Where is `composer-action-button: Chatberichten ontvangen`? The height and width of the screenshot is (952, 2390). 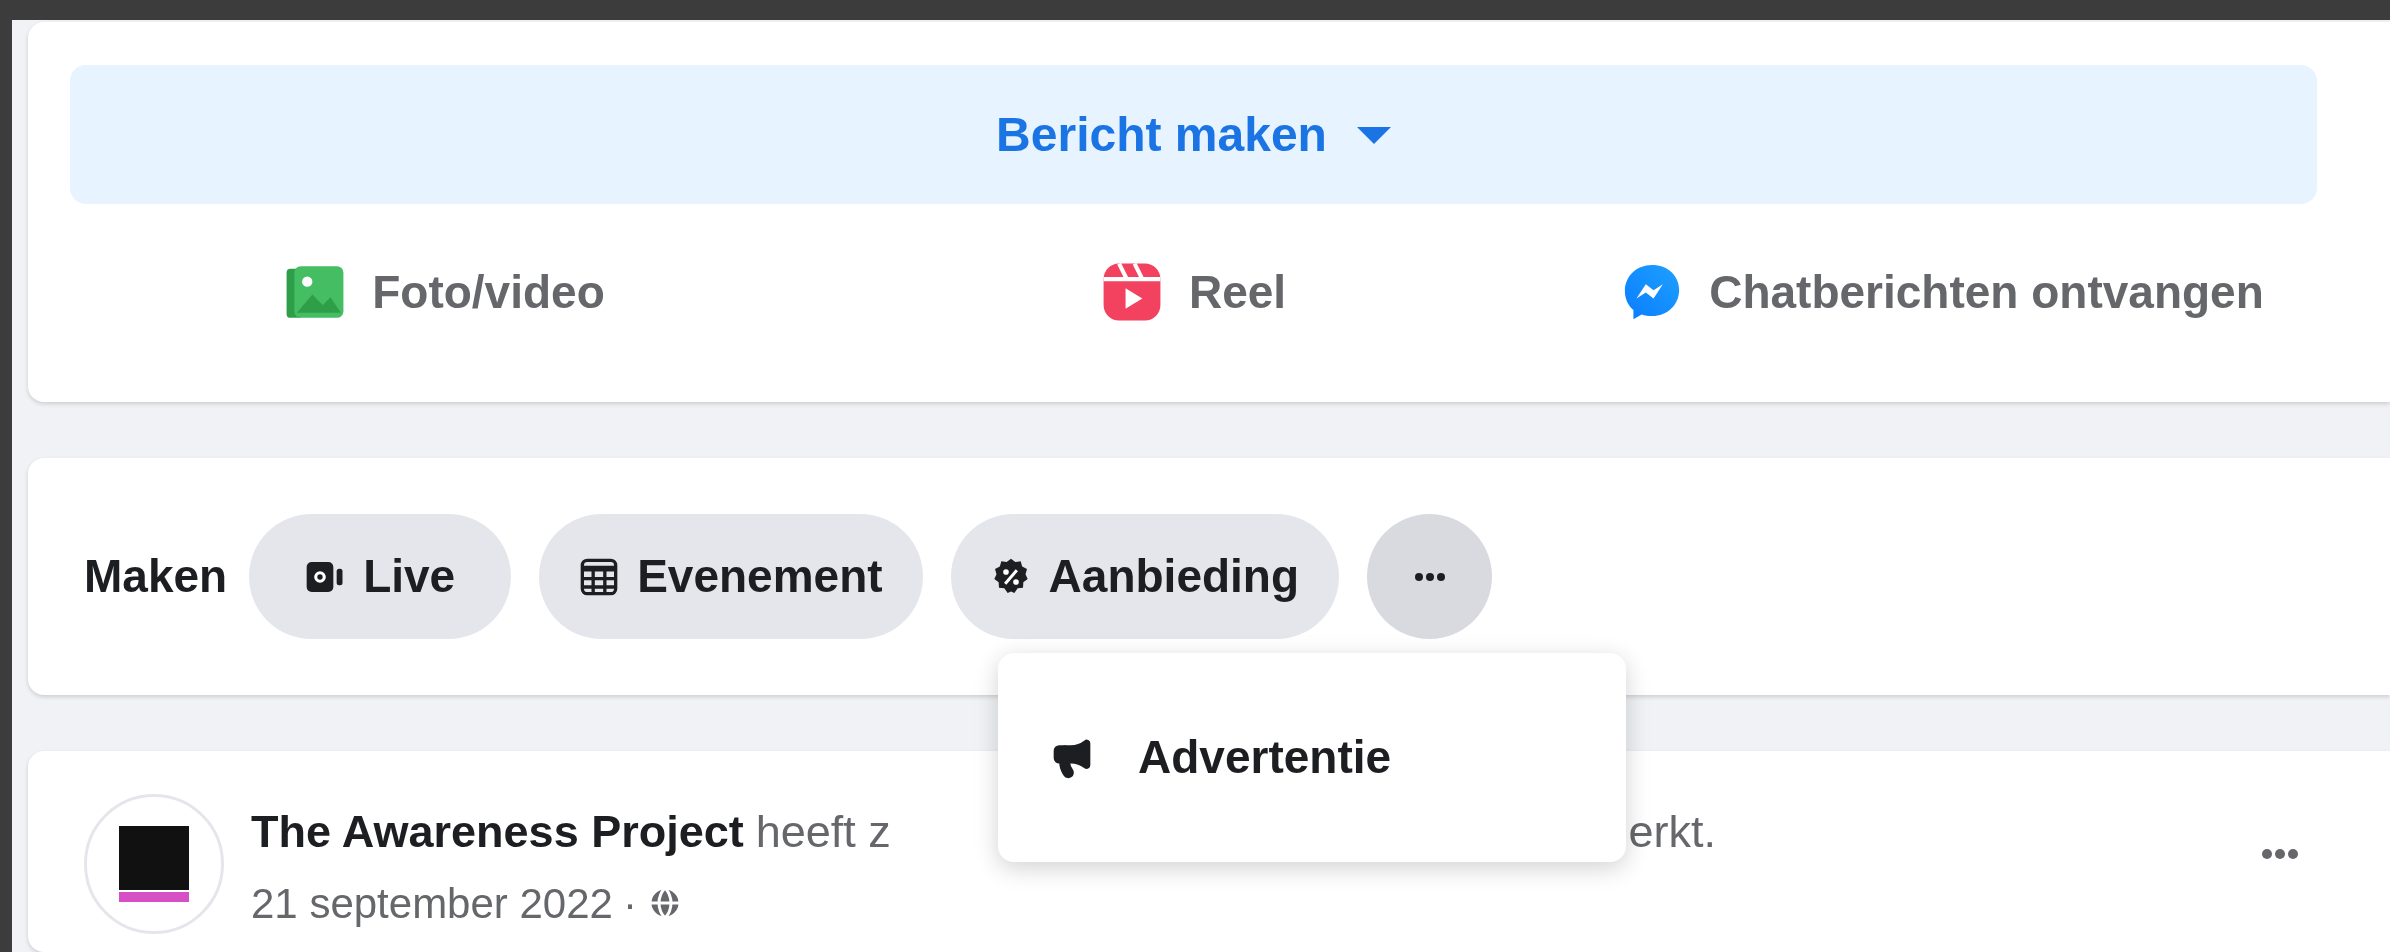 composer-action-button: Chatberichten ontvangen is located at coordinates (1942, 292).